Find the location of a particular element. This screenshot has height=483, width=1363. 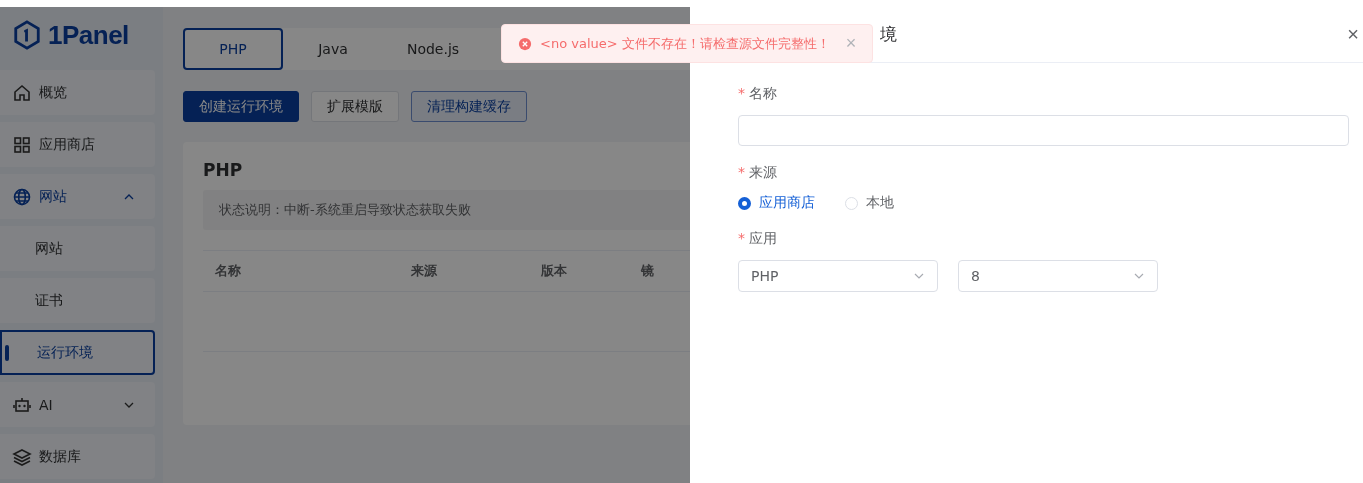

nav-item: AI is located at coordinates (77, 404).